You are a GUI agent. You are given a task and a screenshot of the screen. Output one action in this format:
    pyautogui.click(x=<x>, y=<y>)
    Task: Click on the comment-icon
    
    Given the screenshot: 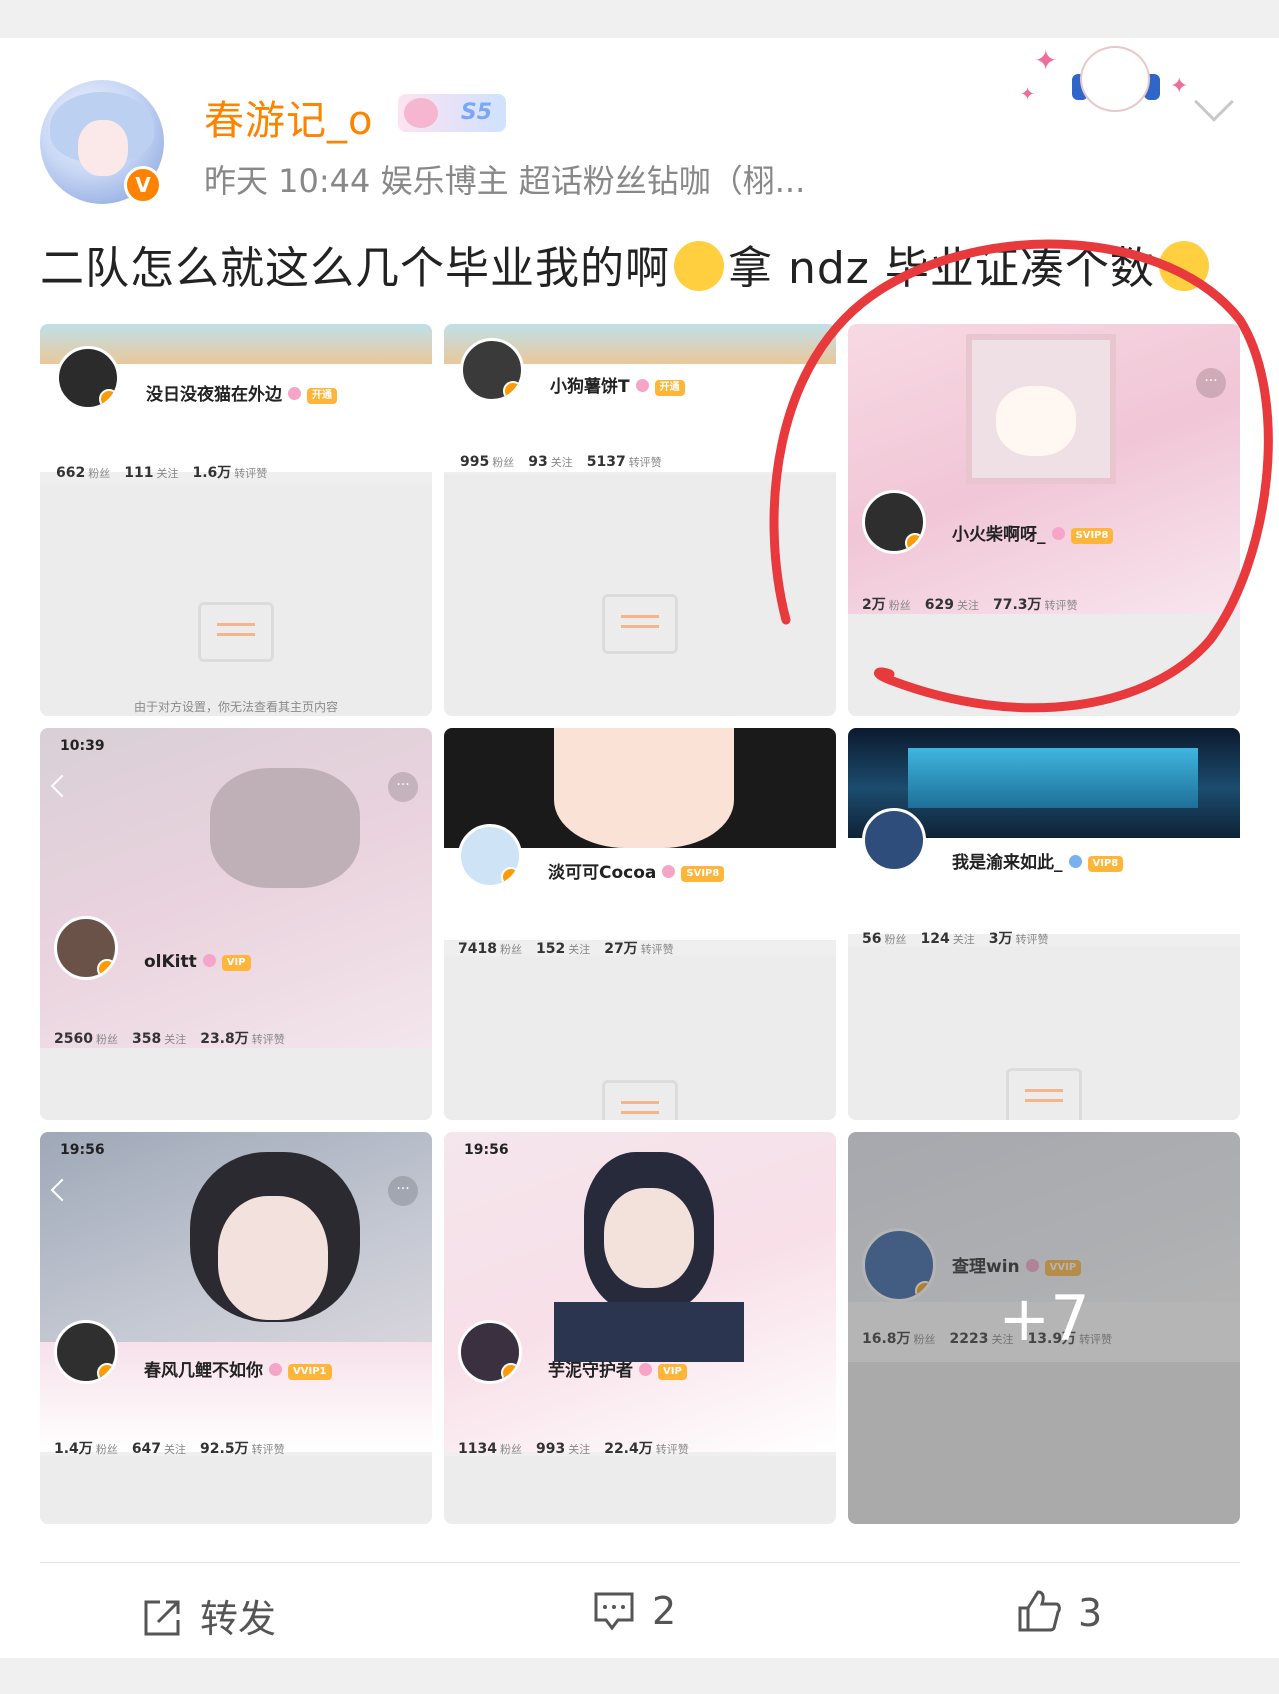 What is the action you would take?
    pyautogui.click(x=614, y=1611)
    